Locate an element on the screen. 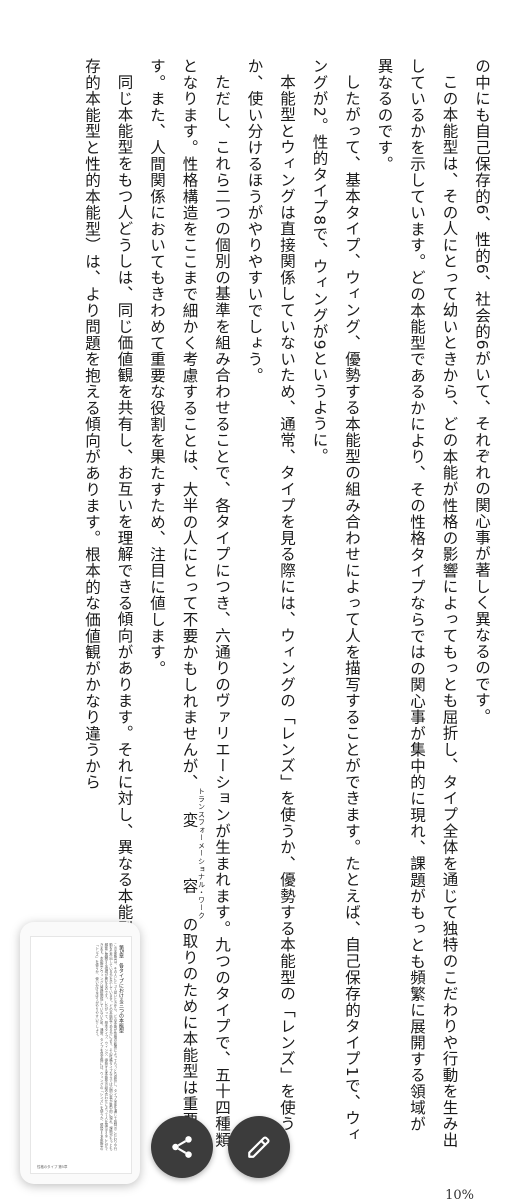 Image resolution: width=514 pixels, height=1203 pixels. thumbnail-heading: 第5章 各タイプにおける三つの本能型 is located at coordinates (121, 989).